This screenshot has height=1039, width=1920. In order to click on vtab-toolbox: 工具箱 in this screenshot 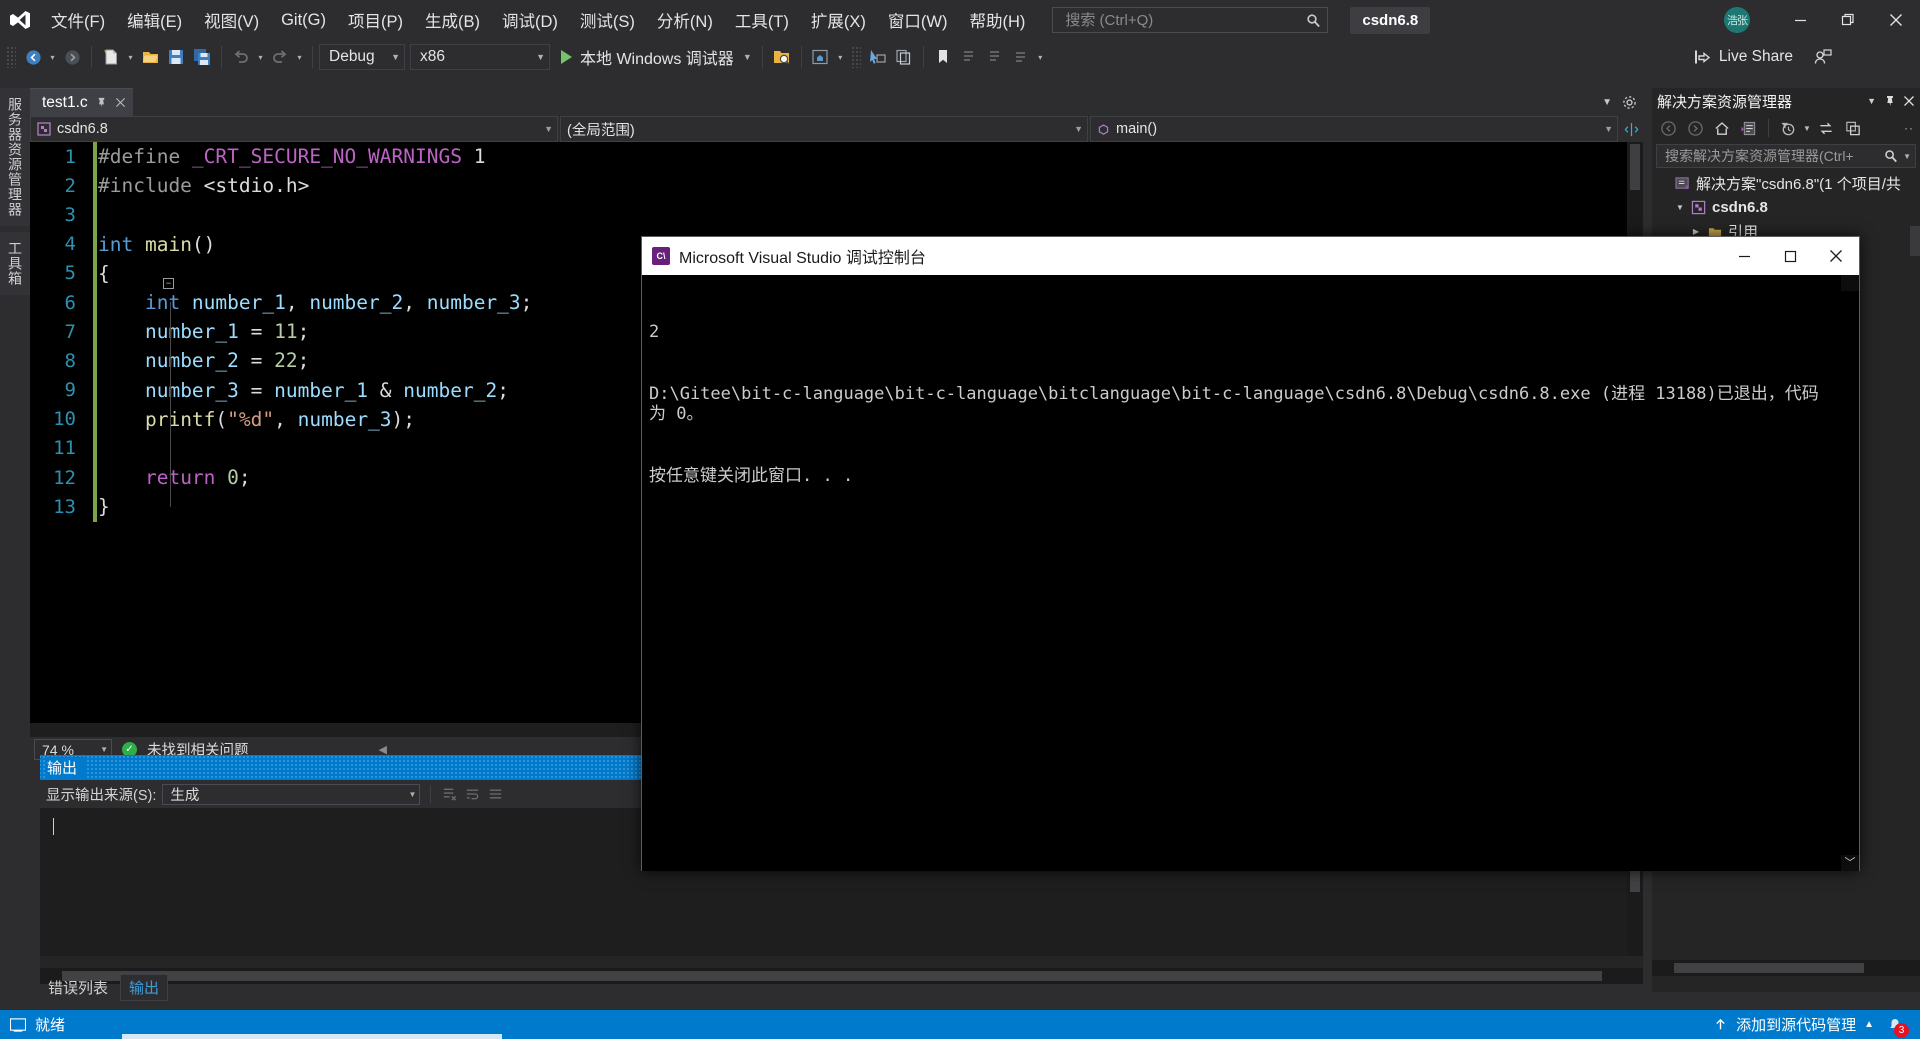, I will do `click(15, 263)`.